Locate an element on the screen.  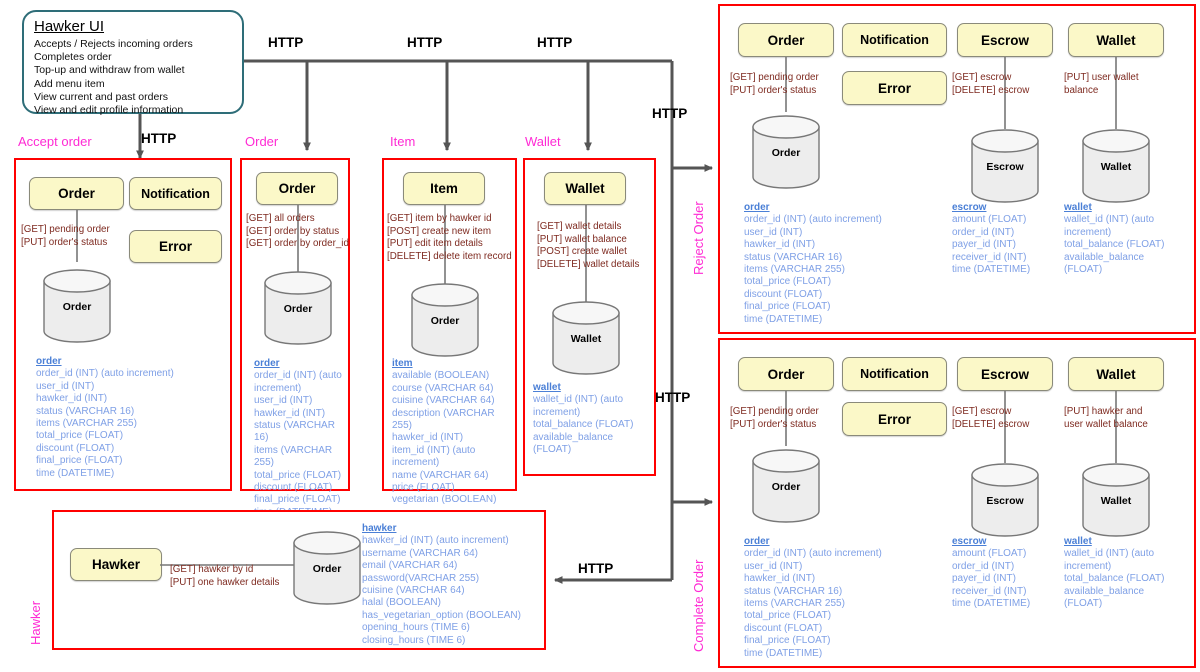
schema-field: amount (FLOAT) is located at coordinates (989, 554).